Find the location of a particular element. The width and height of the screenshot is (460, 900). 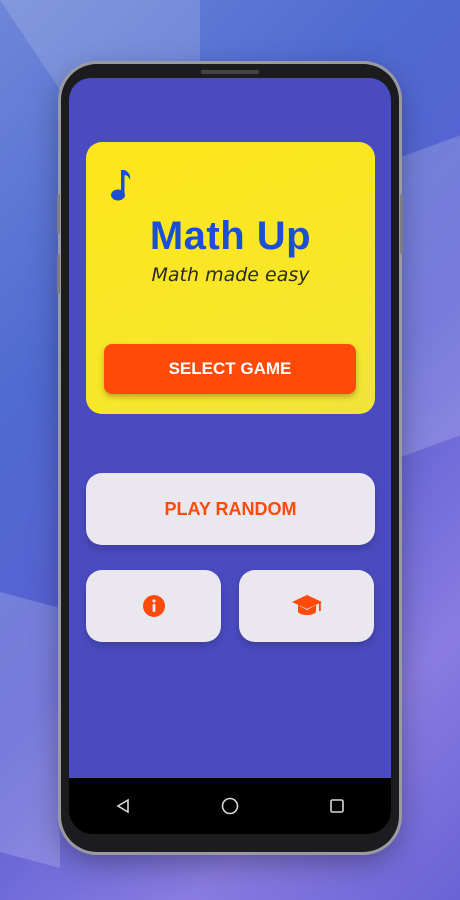

back-triangle-icon is located at coordinates (122, 806).